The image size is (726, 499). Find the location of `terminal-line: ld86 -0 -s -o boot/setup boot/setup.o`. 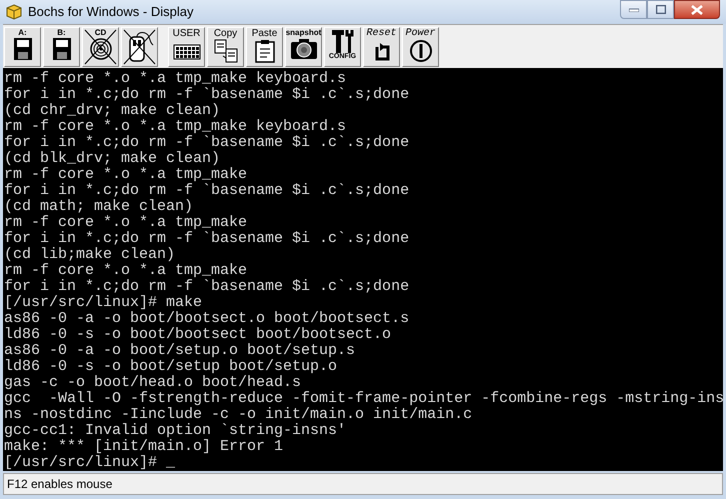

terminal-line: ld86 -0 -s -o boot/setup boot/setup.o is located at coordinates (171, 367).